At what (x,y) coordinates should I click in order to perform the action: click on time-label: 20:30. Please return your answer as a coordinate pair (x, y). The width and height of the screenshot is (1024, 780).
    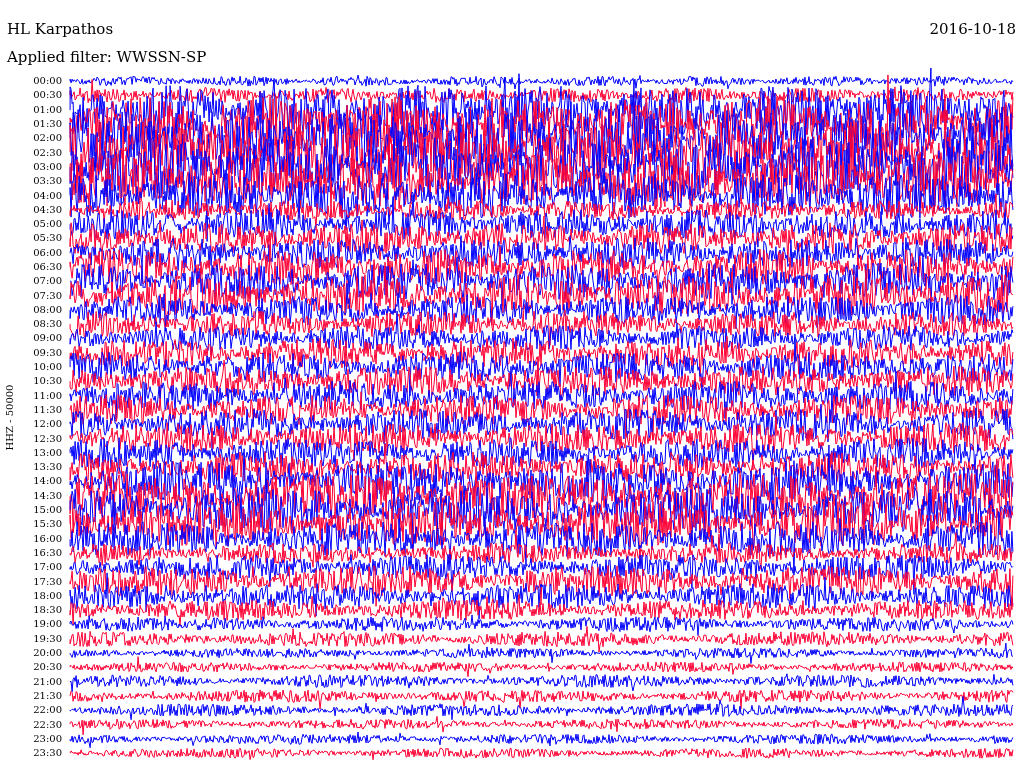
    Looking at the image, I should click on (47, 667).